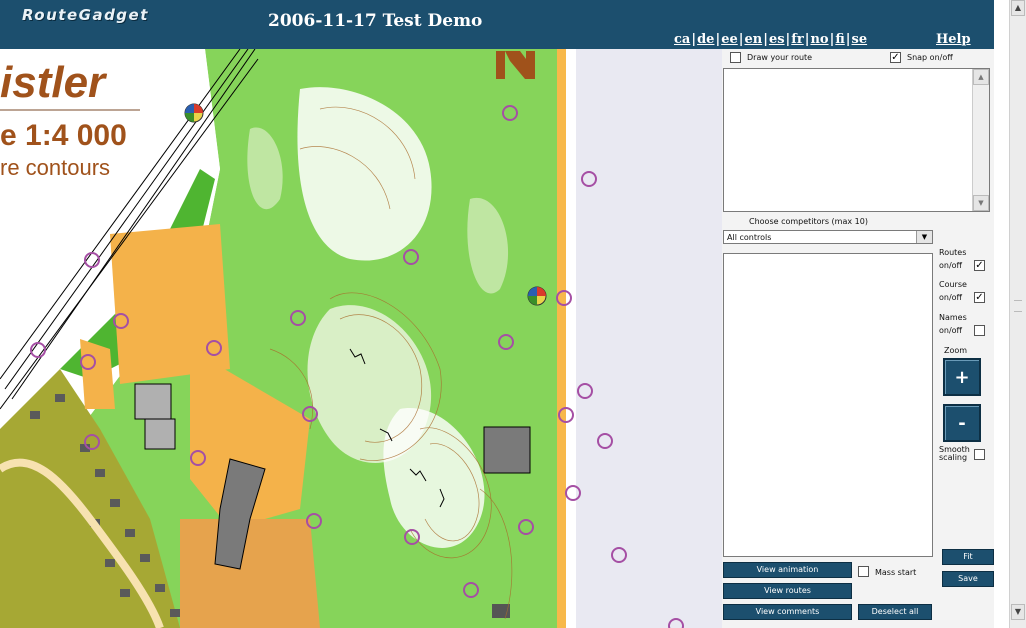 This screenshot has width=1026, height=628. I want to click on course-onoff-label: on/off, so click(951, 297).